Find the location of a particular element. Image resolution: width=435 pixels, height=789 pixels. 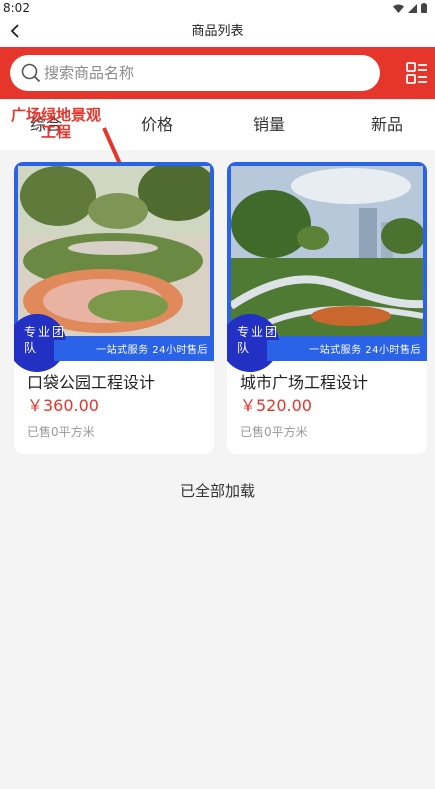

battery-icon is located at coordinates (424, 8).